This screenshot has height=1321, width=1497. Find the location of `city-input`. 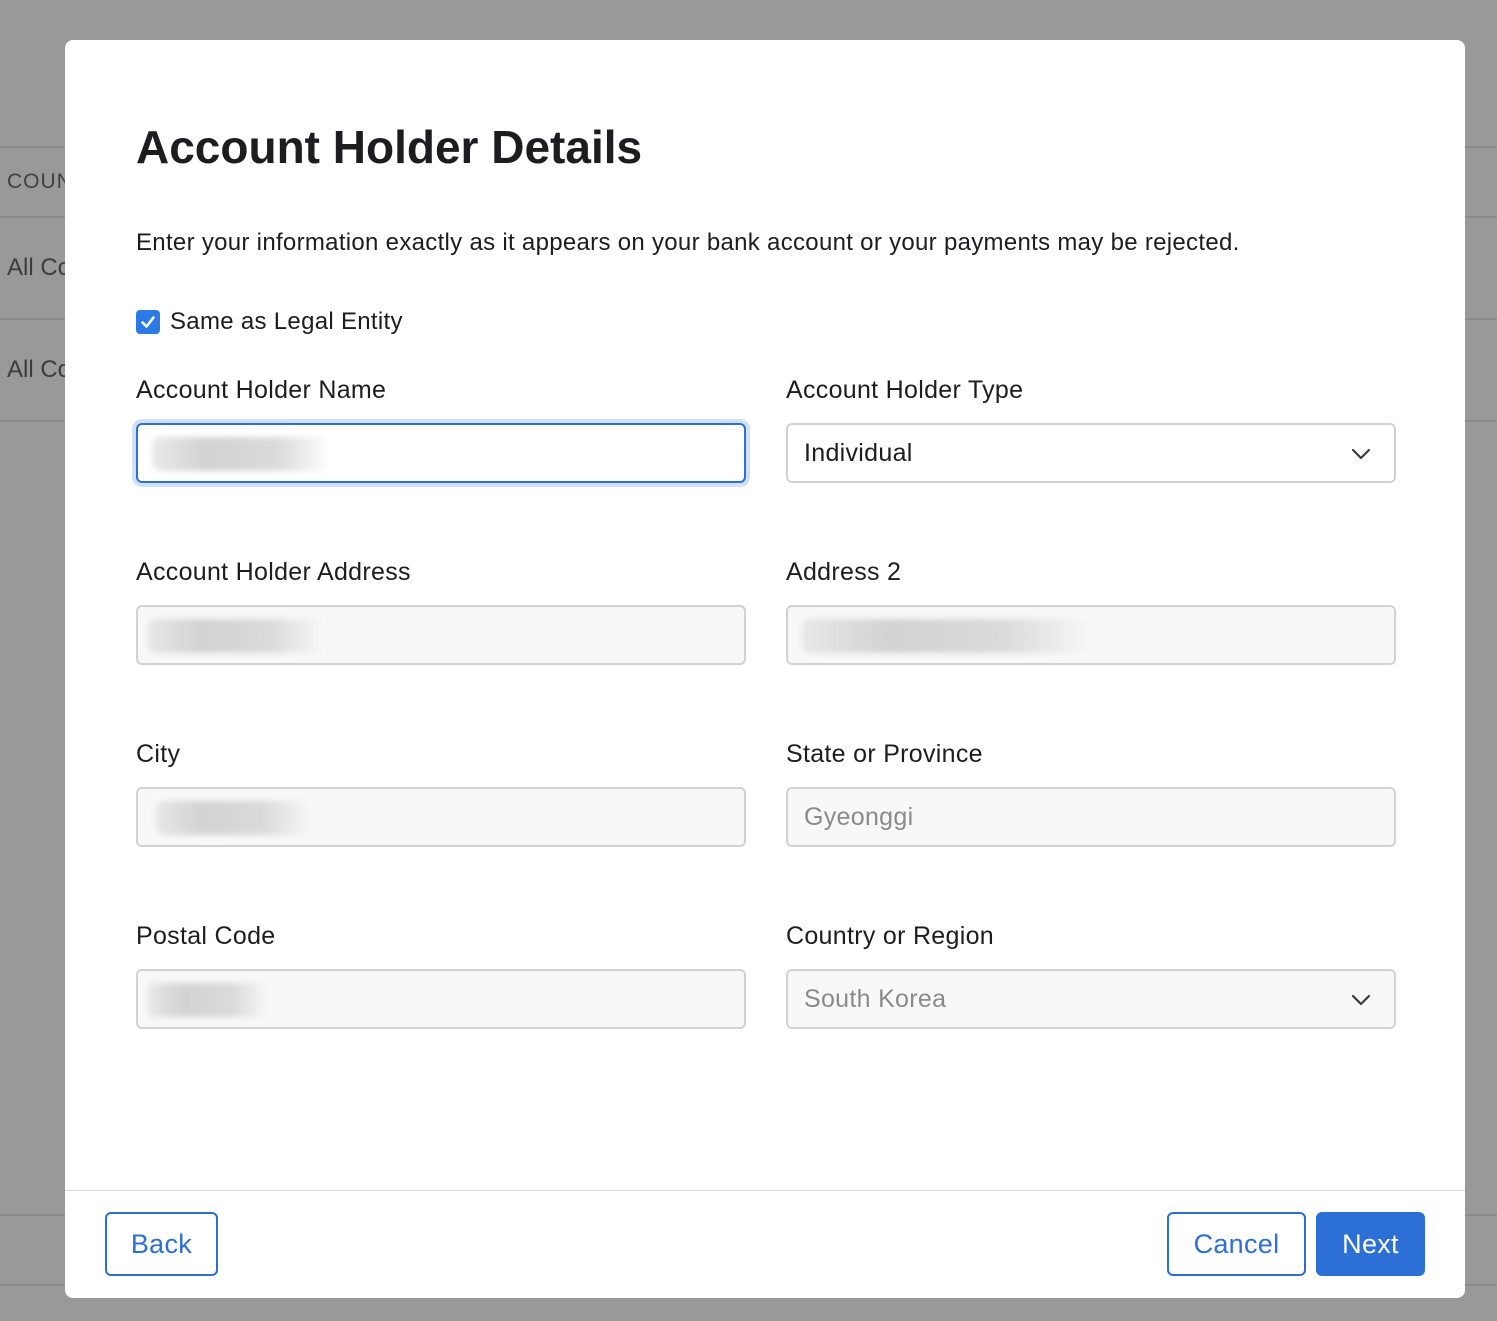

city-input is located at coordinates (441, 817).